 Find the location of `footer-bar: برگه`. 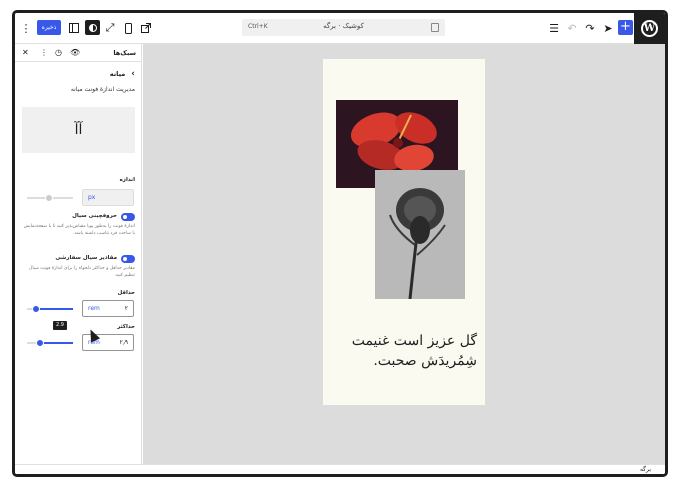

footer-bar: برگه is located at coordinates (340, 469).